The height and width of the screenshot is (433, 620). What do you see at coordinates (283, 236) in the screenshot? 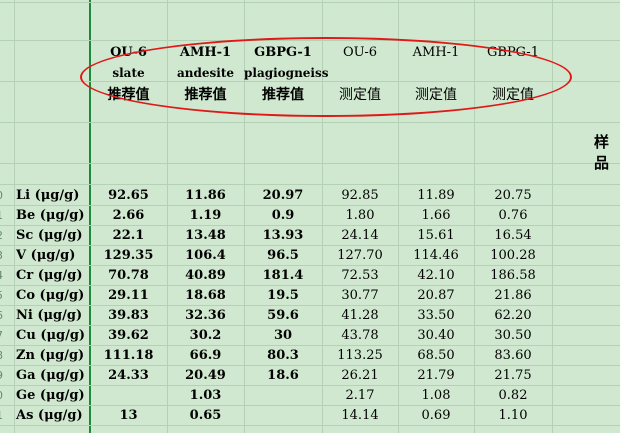
I see `recommended-value-cell: 13.93` at bounding box center [283, 236].